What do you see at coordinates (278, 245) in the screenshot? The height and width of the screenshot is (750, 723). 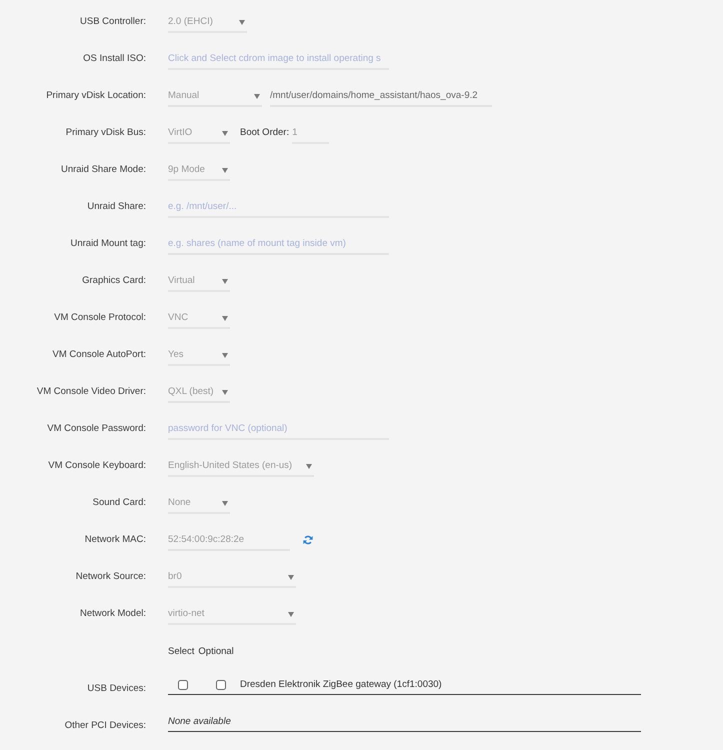 I see `unraid-mount-tag-field: e.g. shares (name of mount tag inside vm)` at bounding box center [278, 245].